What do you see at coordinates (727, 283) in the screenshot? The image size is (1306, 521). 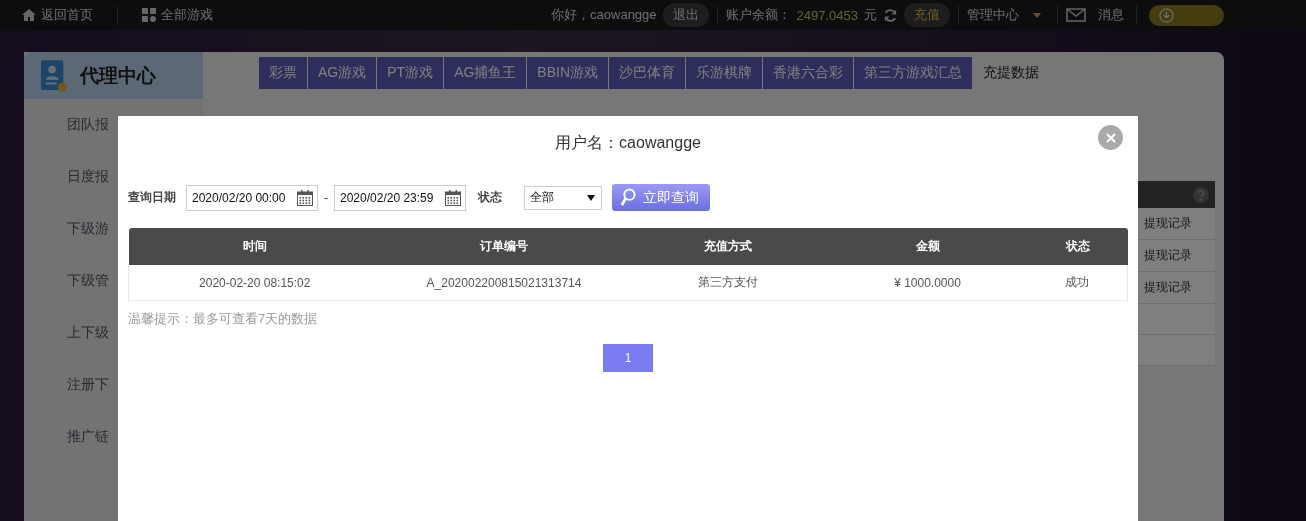 I see `table-cell: 第三方支付` at bounding box center [727, 283].